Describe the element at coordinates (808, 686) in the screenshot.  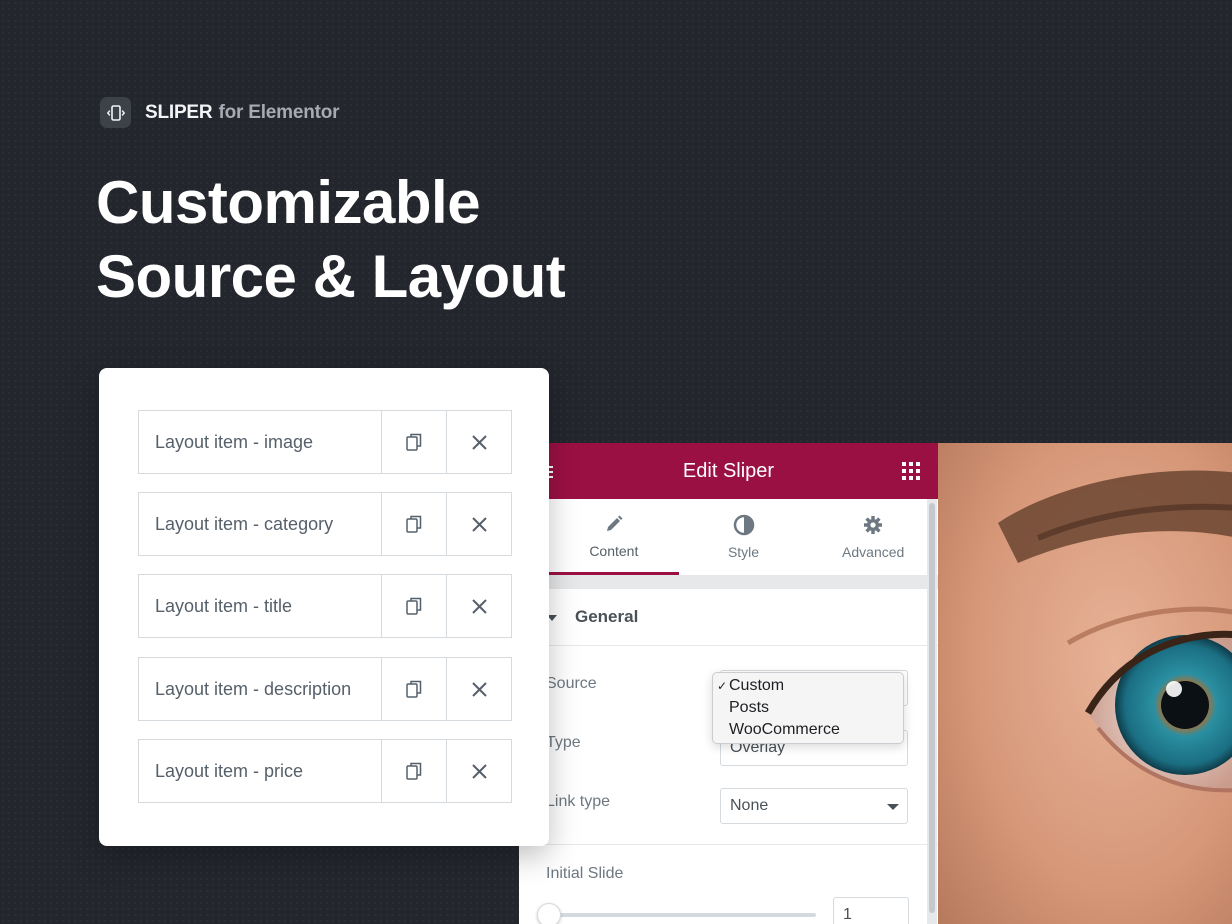
I see `source-option-custom: ✓ Custom` at that location.